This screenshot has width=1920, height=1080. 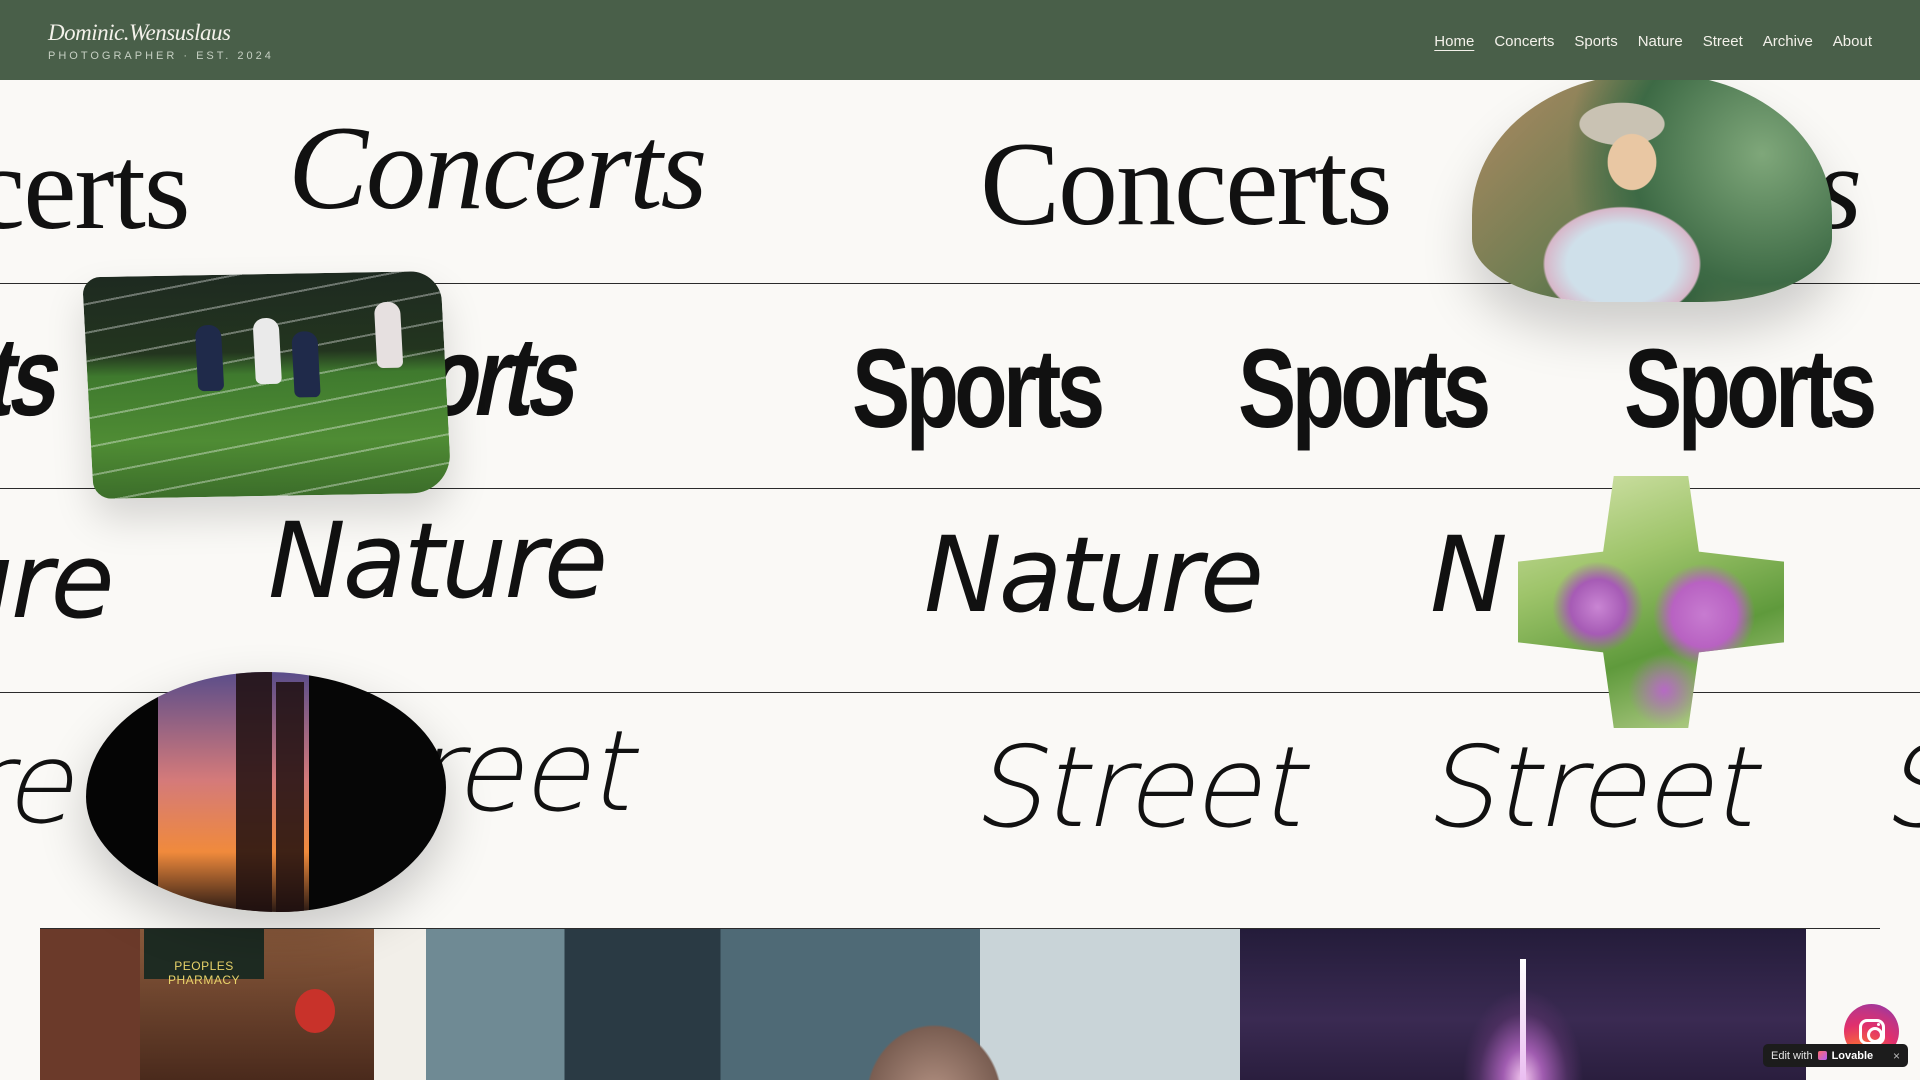 What do you see at coordinates (34, 376) in the screenshot?
I see `marquee-word: rts` at bounding box center [34, 376].